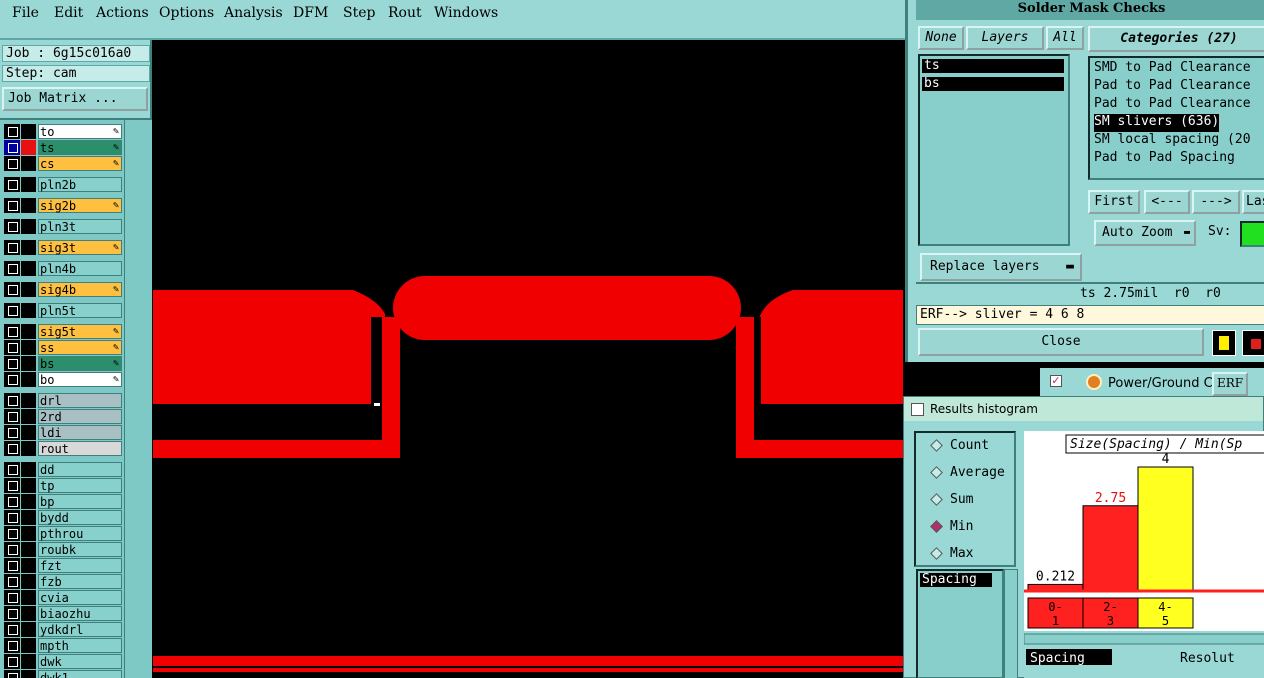  I want to click on menu-options: Options, so click(186, 13).